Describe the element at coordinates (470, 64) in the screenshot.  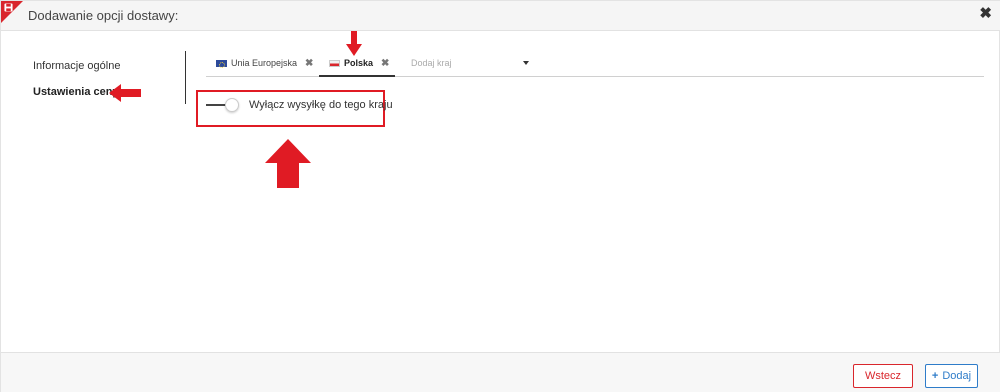
I see `add-country-select: Dodaj kraj` at that location.